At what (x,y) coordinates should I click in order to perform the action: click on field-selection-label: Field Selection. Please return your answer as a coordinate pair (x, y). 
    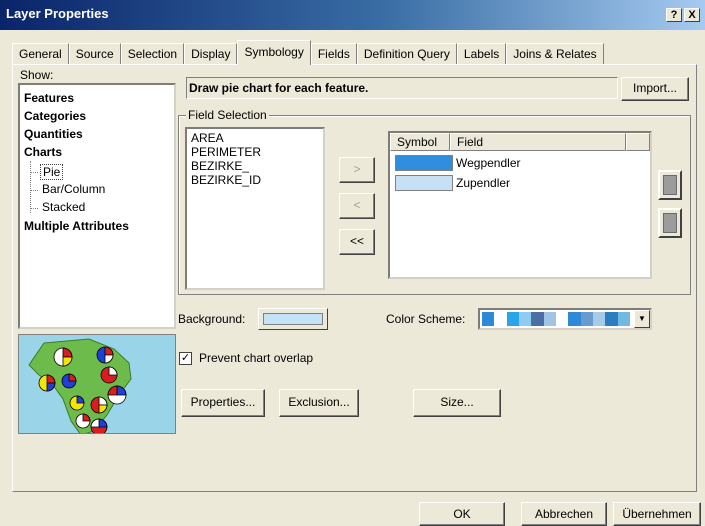
    Looking at the image, I should click on (227, 115).